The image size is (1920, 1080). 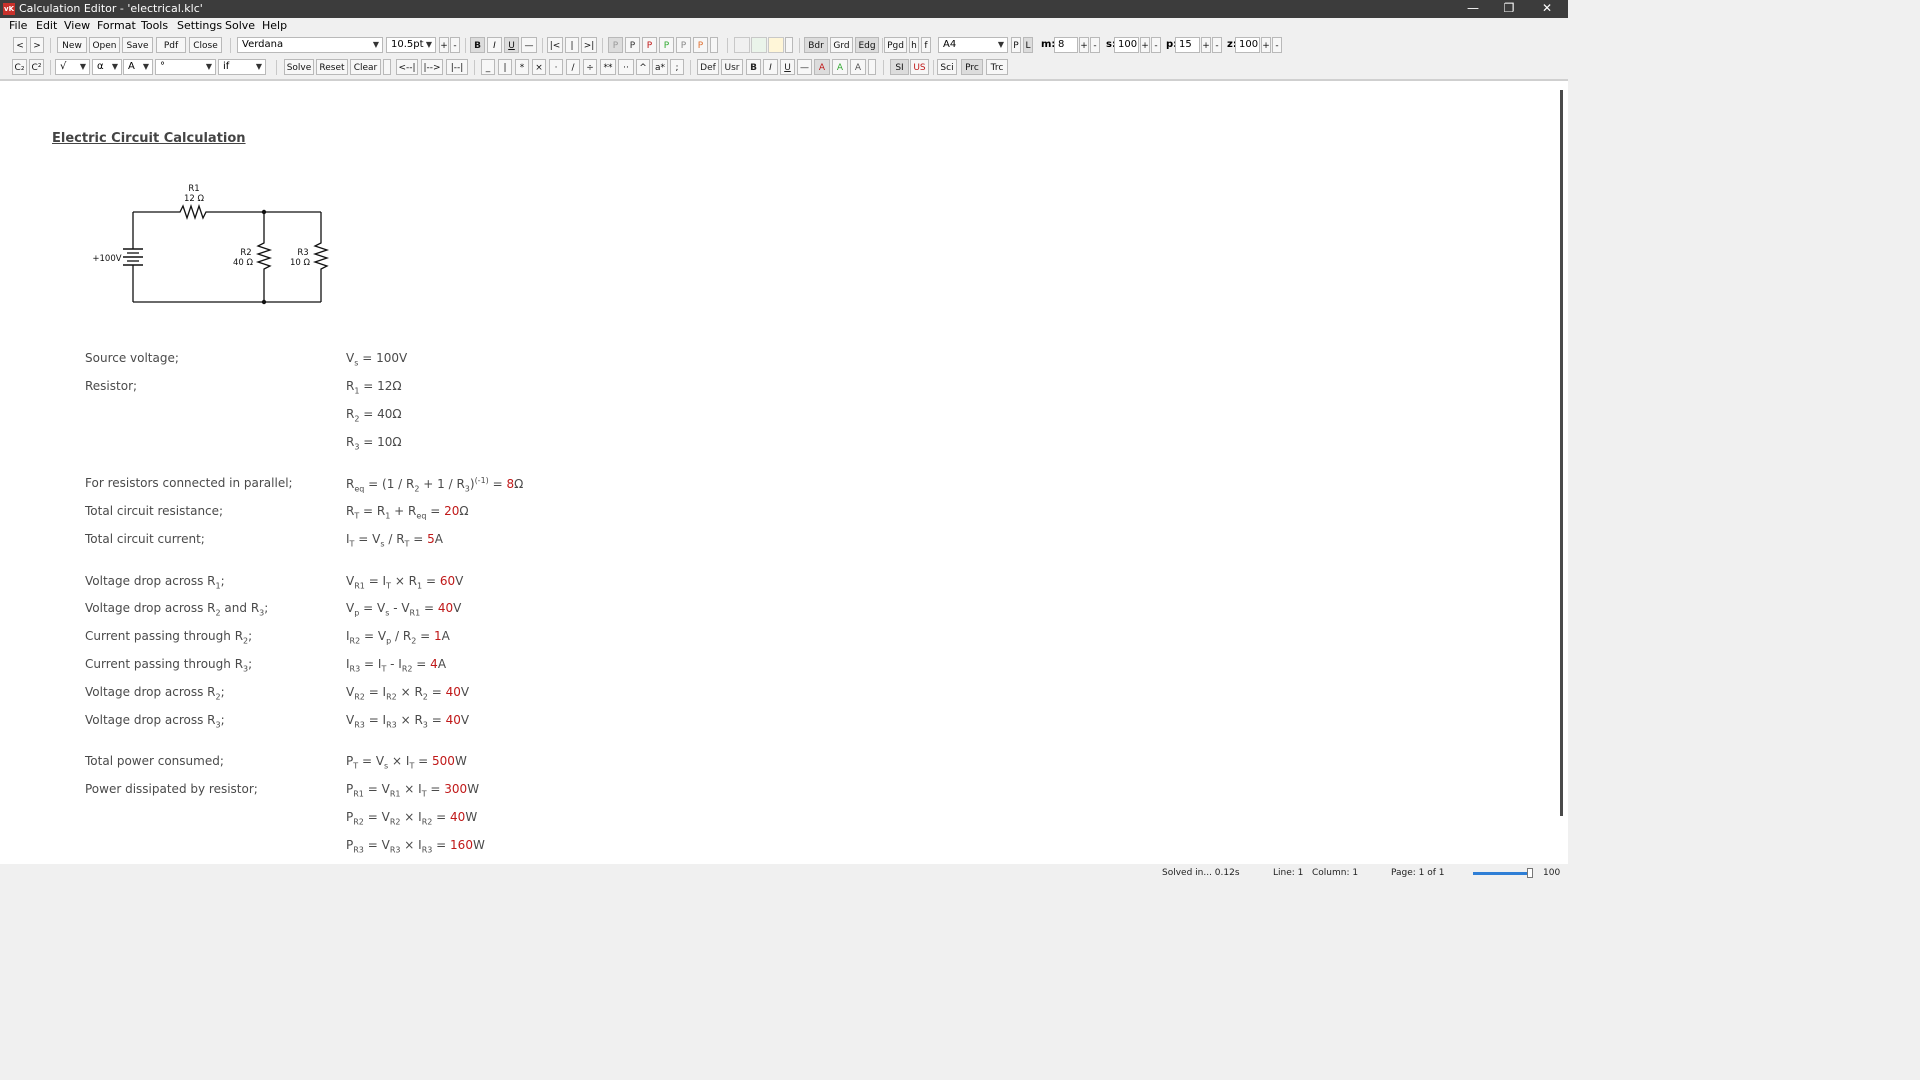 What do you see at coordinates (555, 45) in the screenshot?
I see `align-left-button: |<` at bounding box center [555, 45].